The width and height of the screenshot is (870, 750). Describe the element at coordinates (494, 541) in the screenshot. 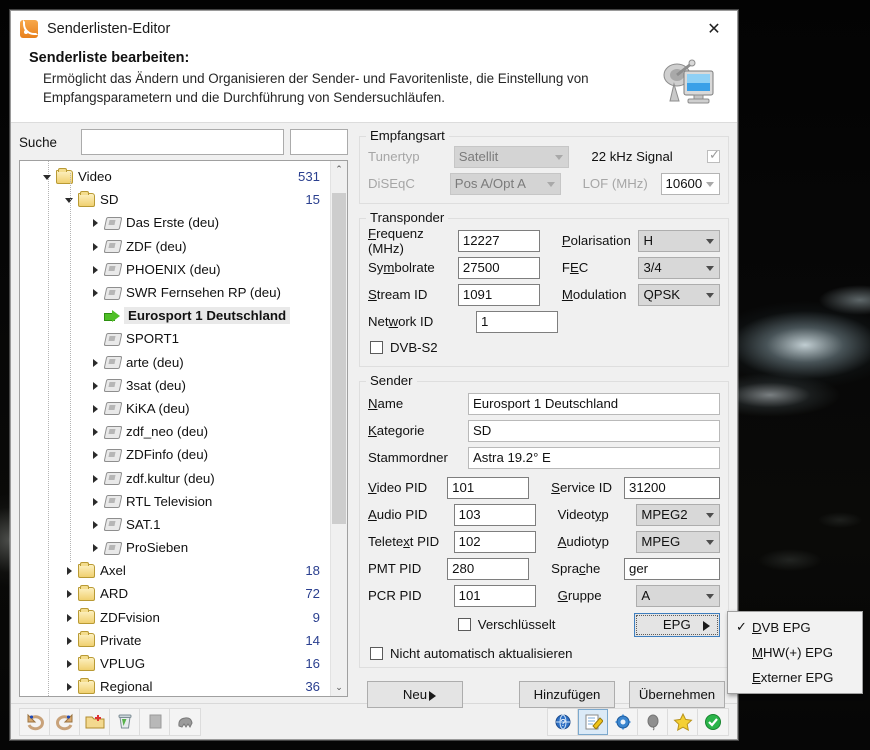

I see `teletextpid-input` at that location.